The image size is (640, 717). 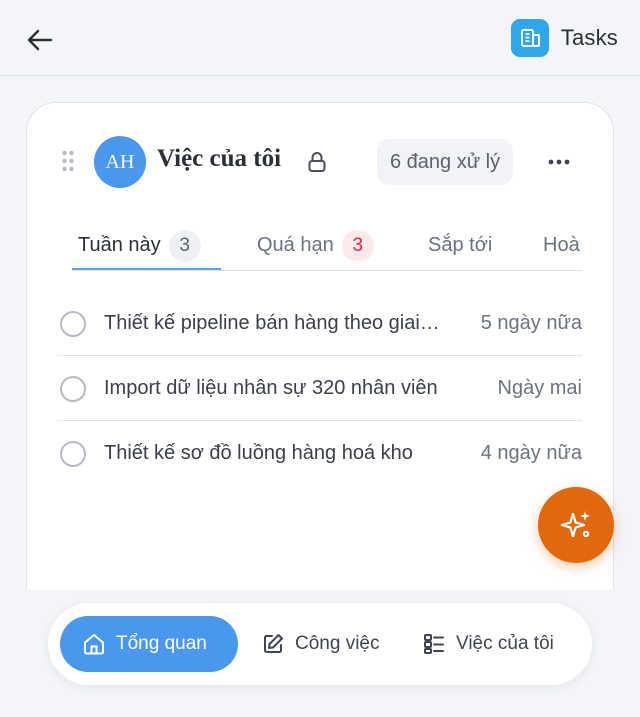 I want to click on card-header: AH Việc của tôi 6 đang xử lý, so click(x=320, y=162).